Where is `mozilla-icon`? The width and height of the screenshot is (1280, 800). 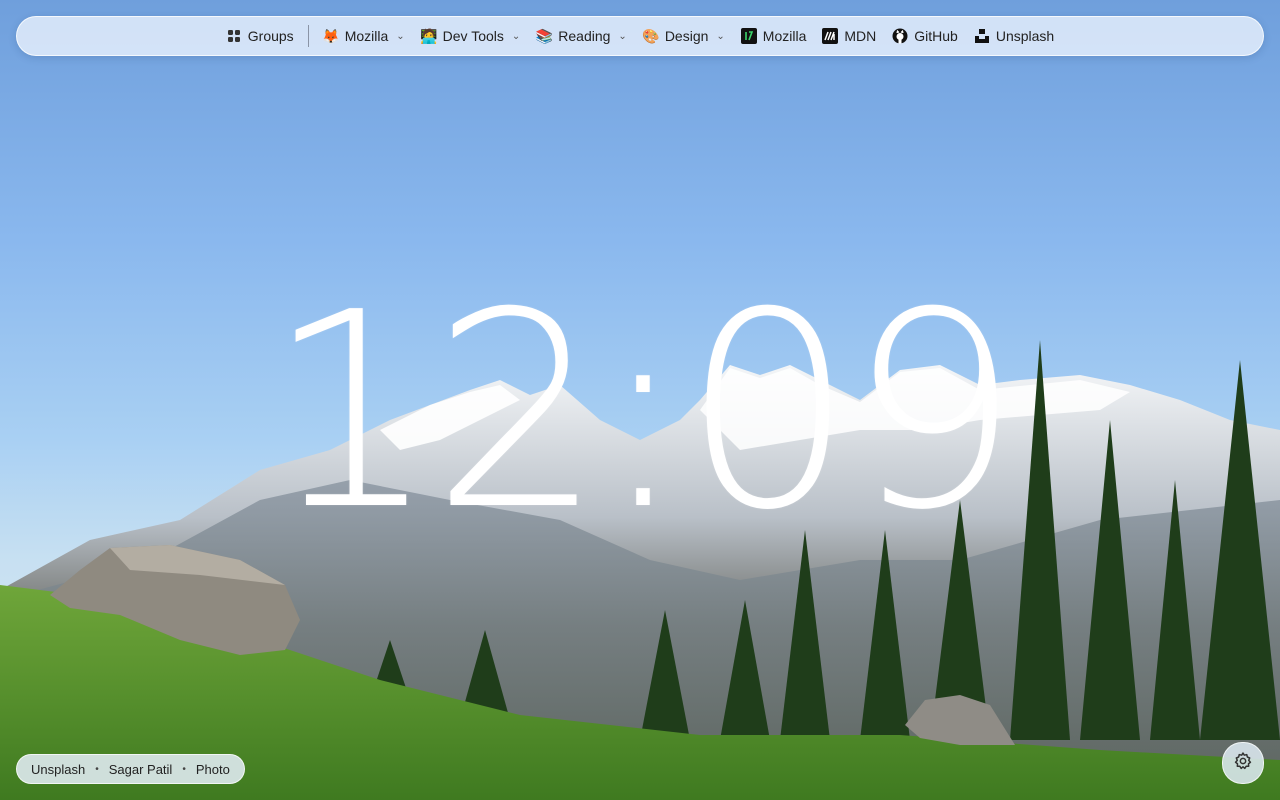 mozilla-icon is located at coordinates (748, 36).